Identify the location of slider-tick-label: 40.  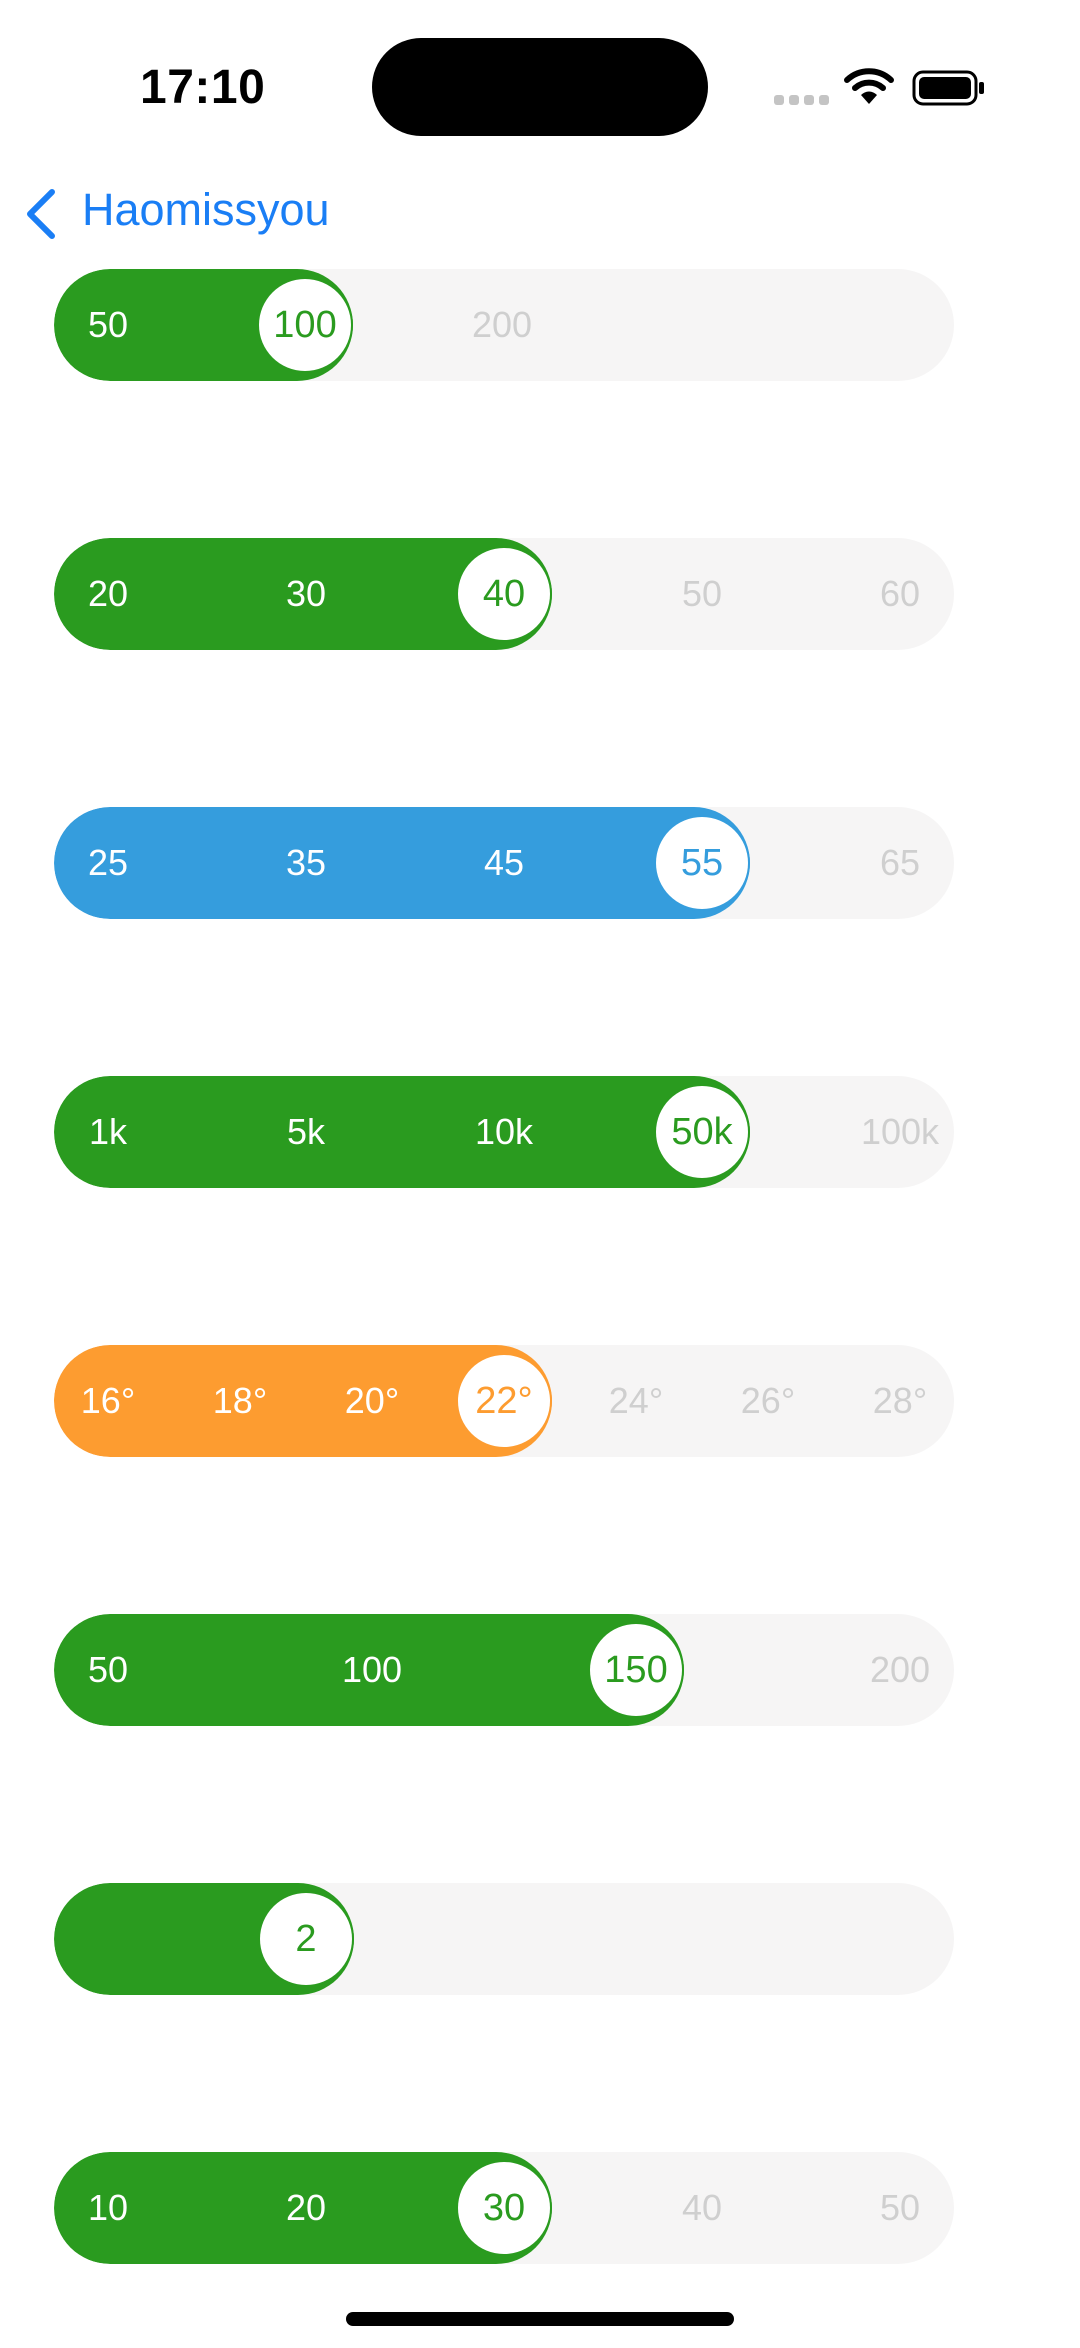
(702, 2208).